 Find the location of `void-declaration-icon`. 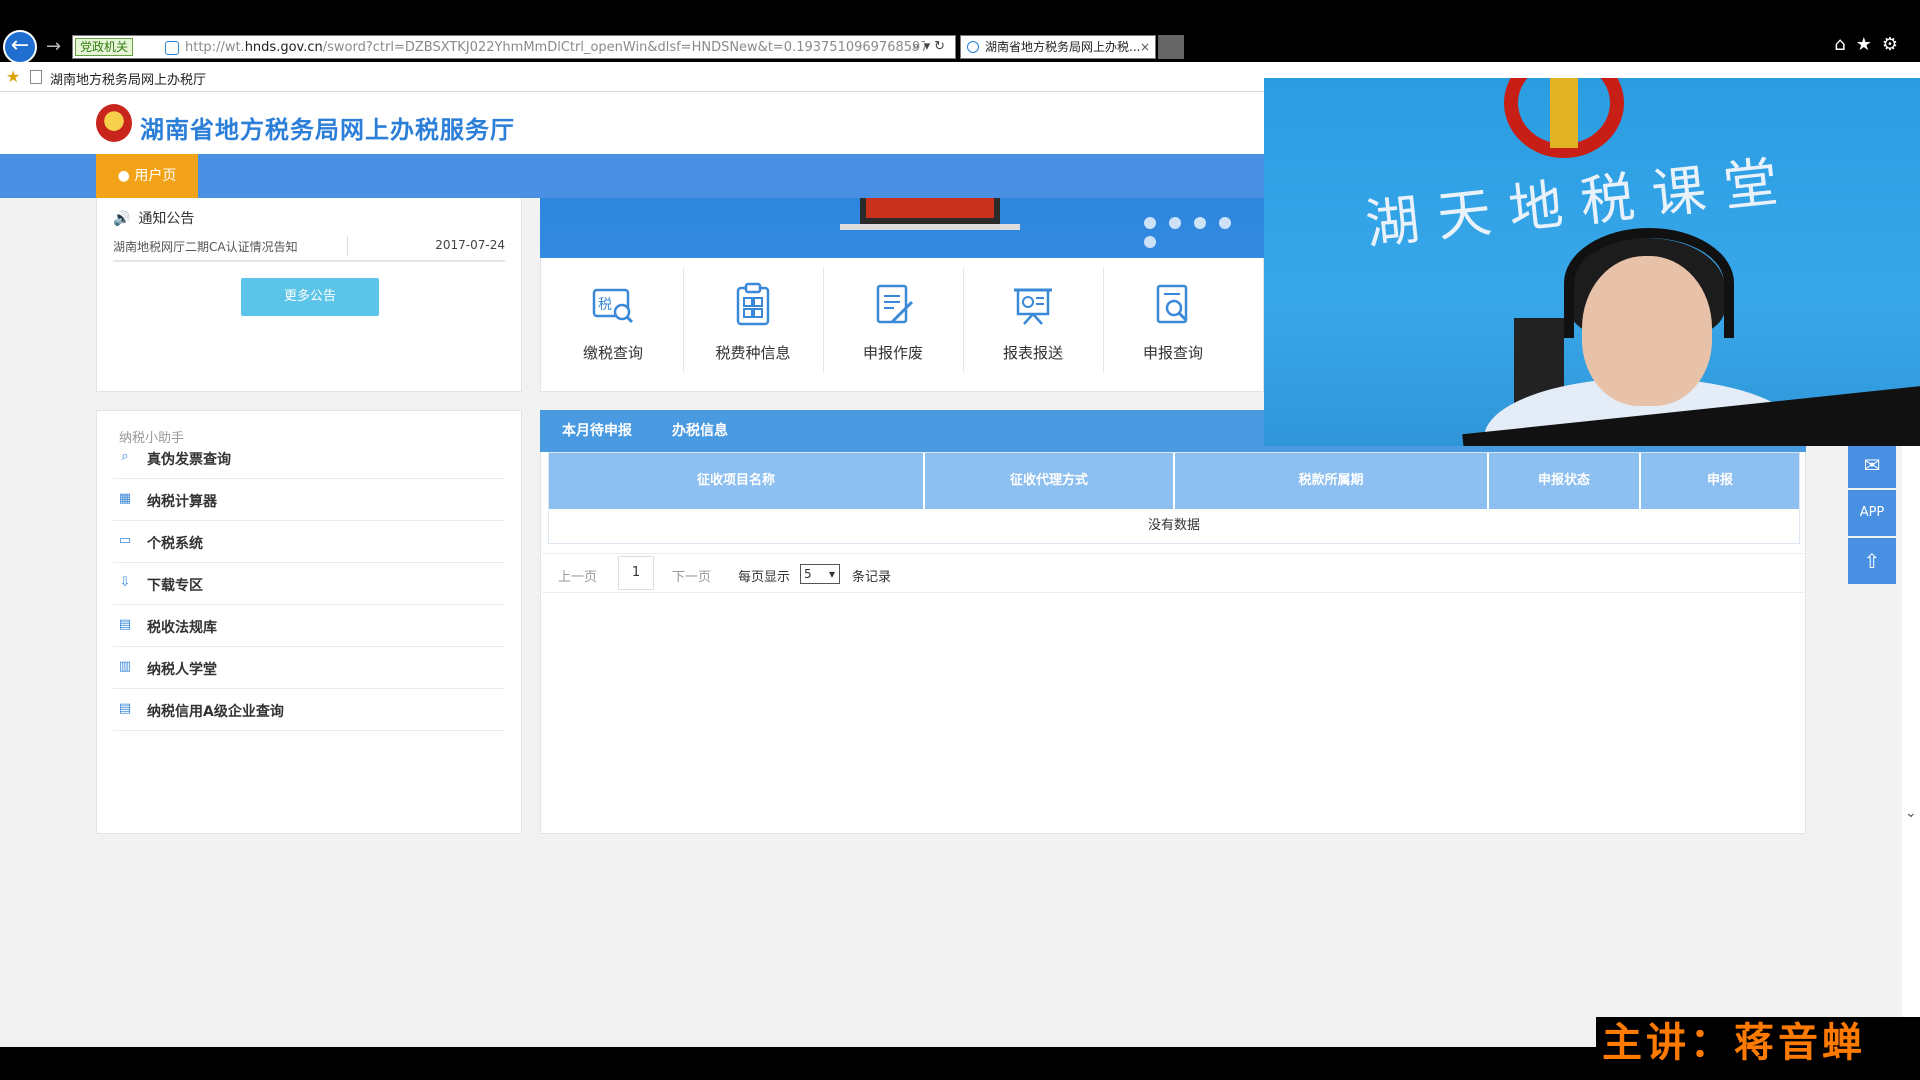

void-declaration-icon is located at coordinates (893, 305).